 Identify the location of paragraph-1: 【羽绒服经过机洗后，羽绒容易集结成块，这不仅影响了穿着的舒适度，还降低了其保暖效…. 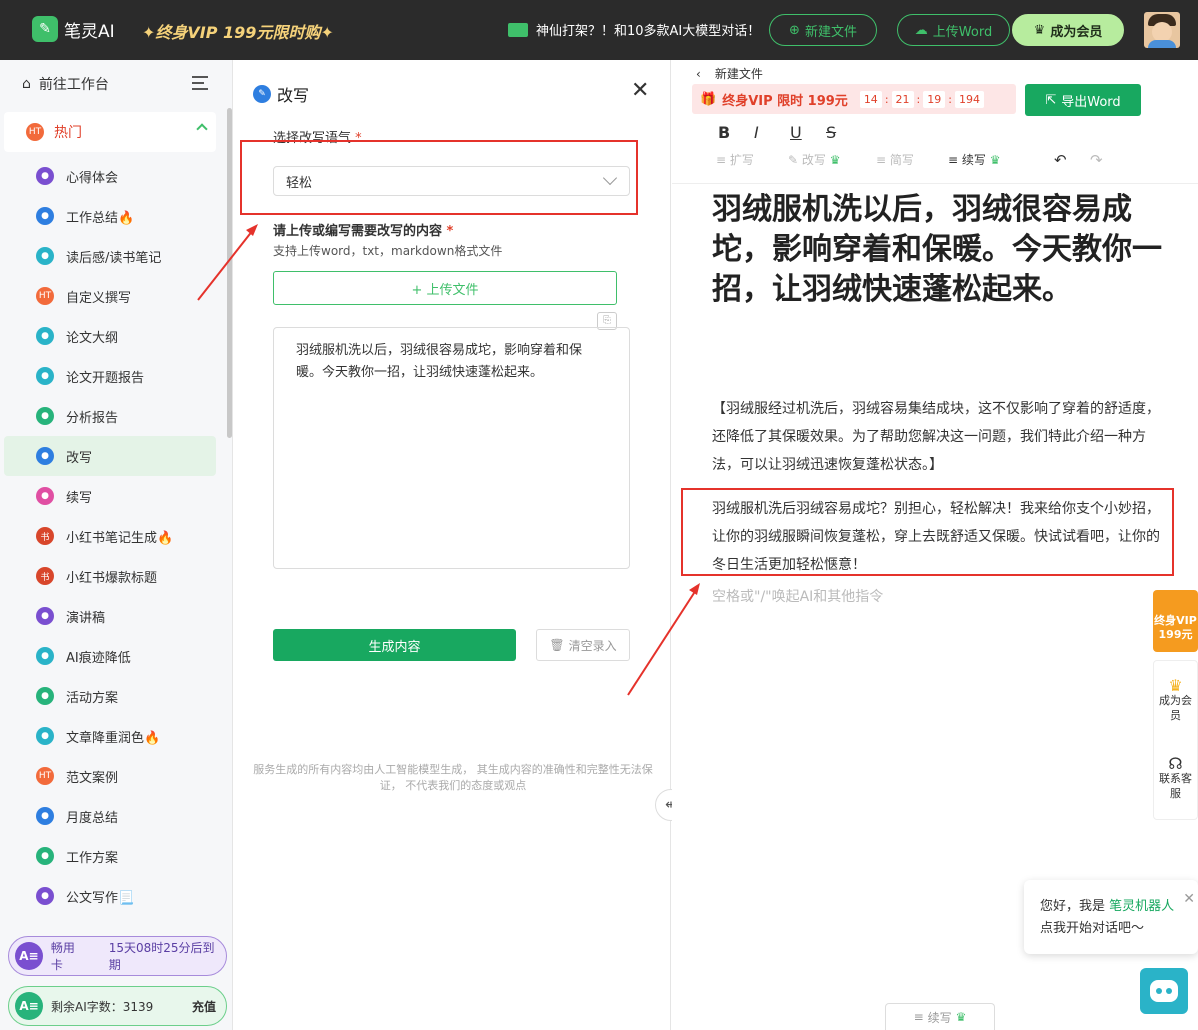
(937, 437).